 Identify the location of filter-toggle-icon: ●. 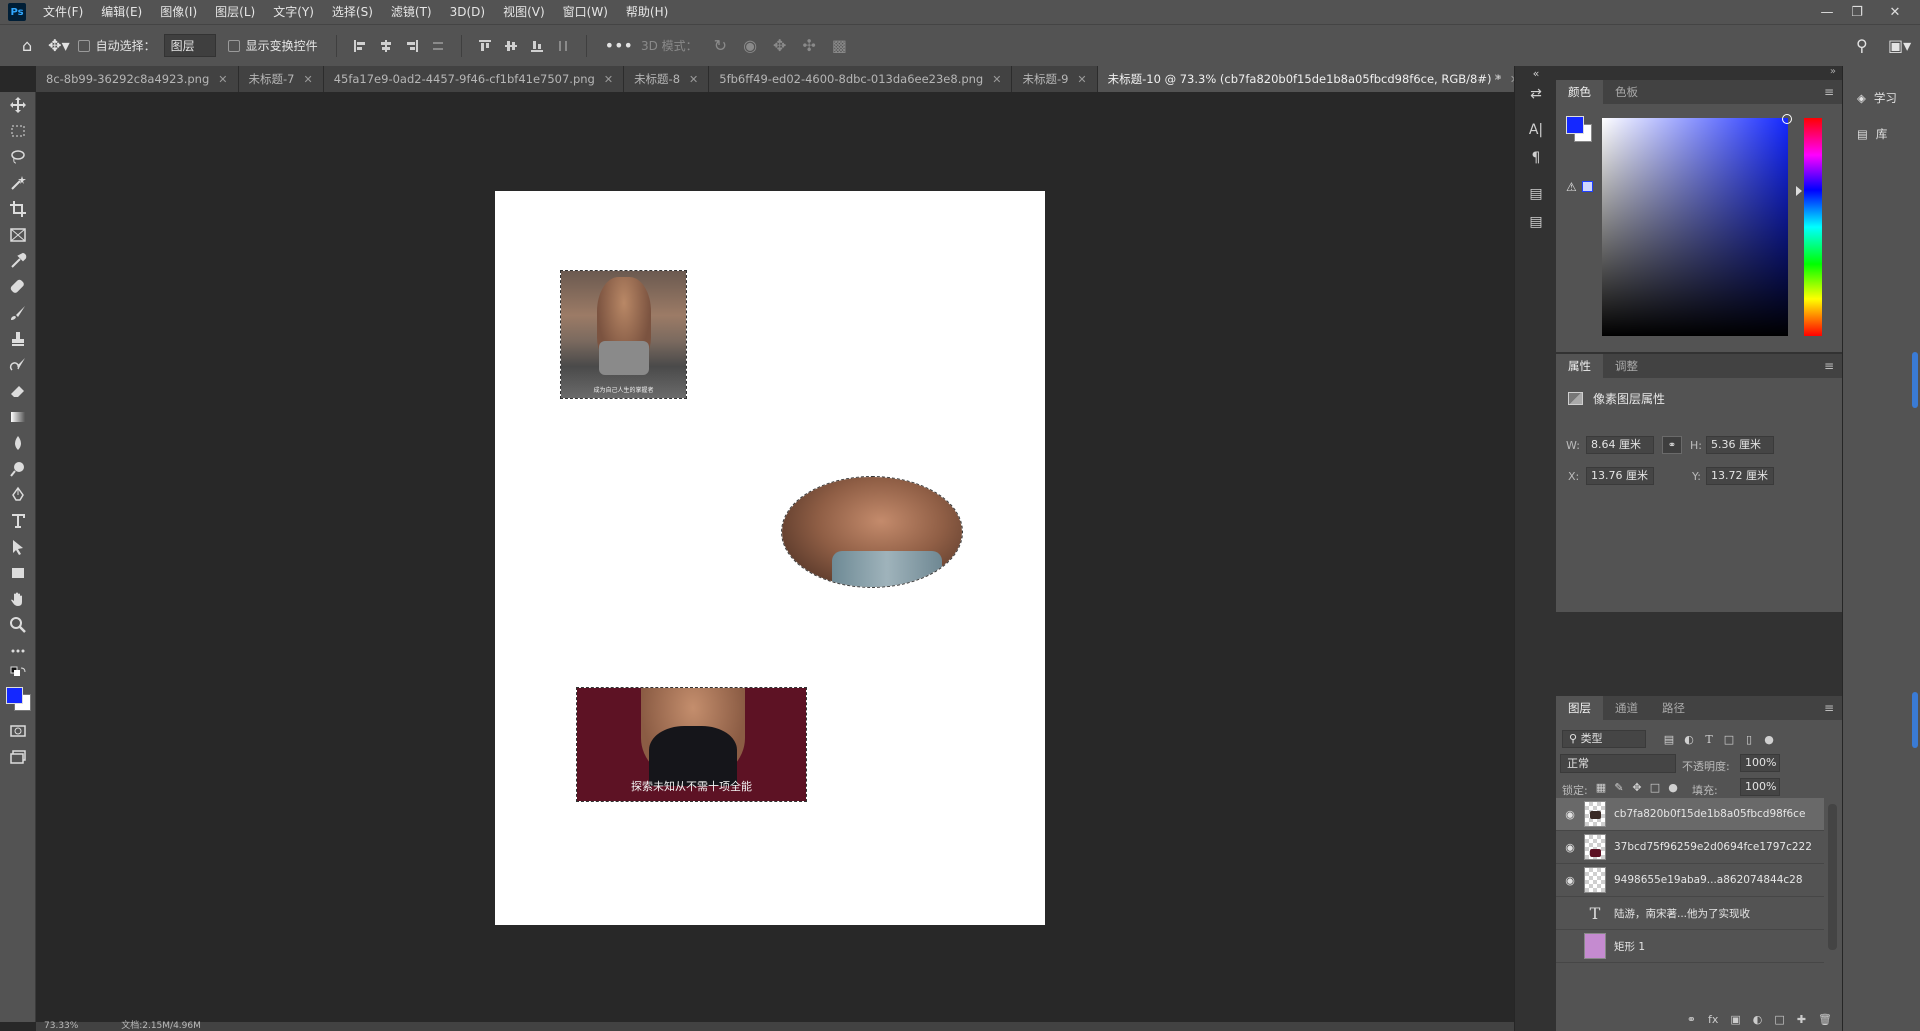
(1769, 739).